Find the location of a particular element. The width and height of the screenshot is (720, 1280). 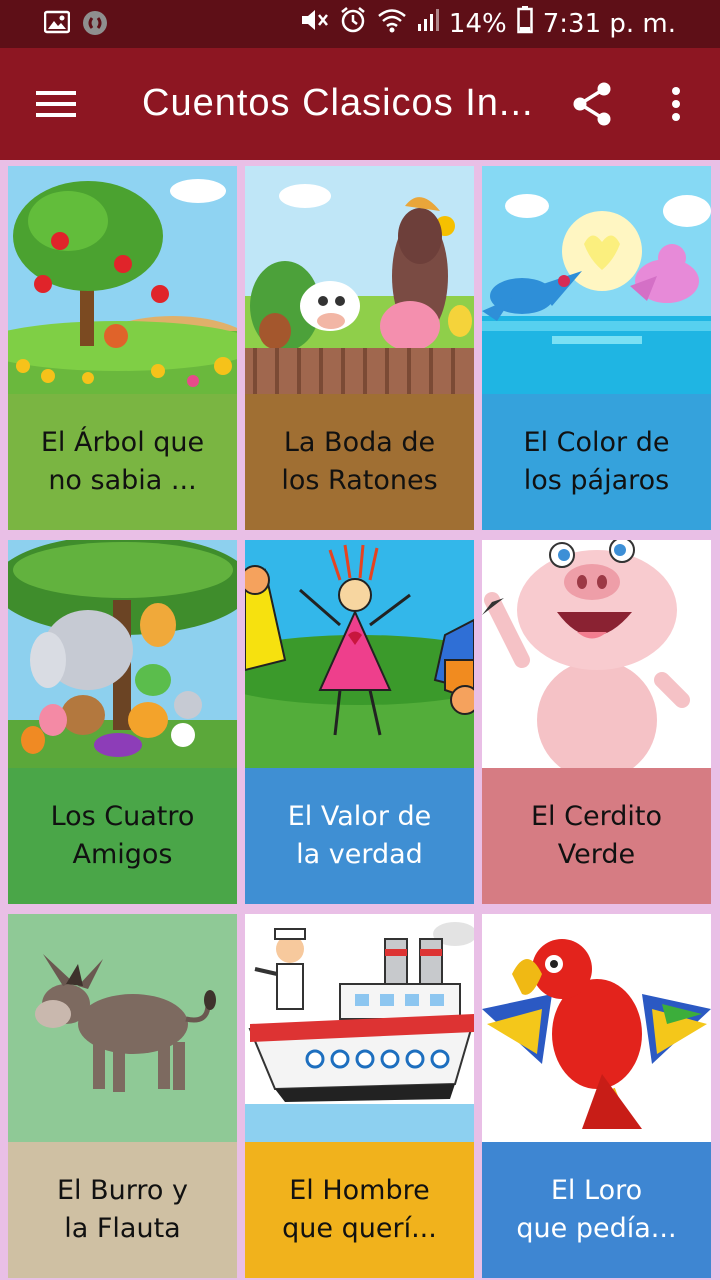

wifi-icon is located at coordinates (392, 23).